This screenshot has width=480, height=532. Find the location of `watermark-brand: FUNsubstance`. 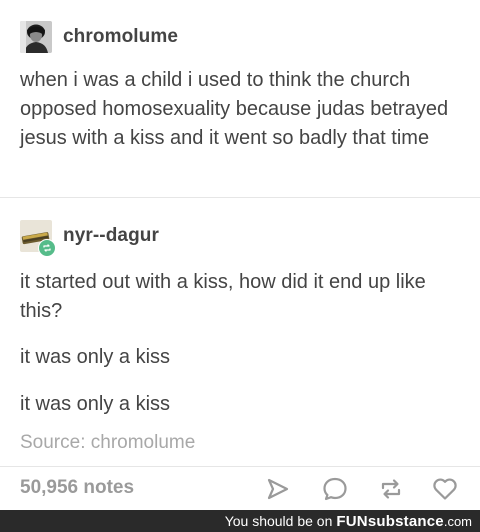

watermark-brand: FUNsubstance is located at coordinates (390, 521).